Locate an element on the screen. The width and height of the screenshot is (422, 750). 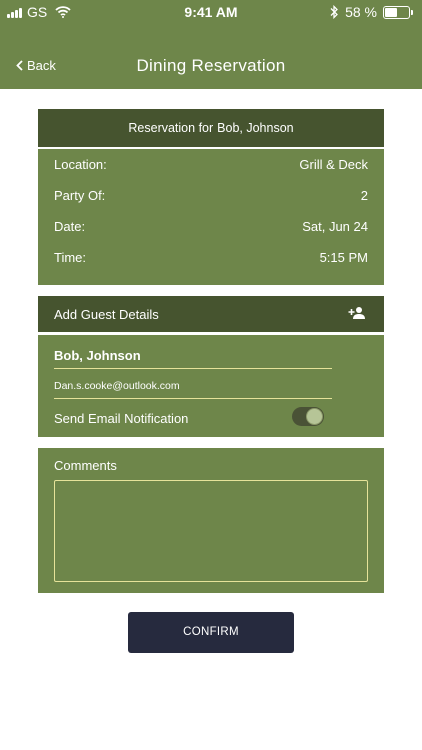
reservation-row-label: Party Of: is located at coordinates (80, 195).